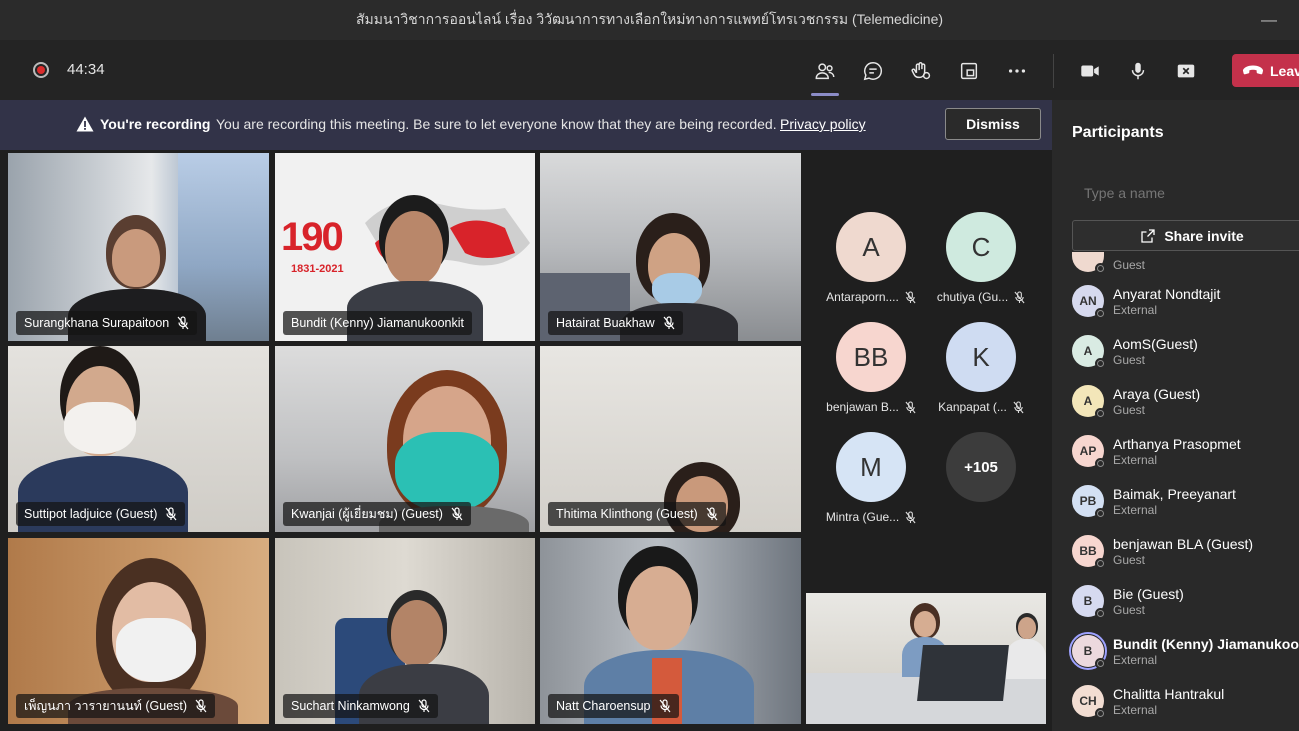  What do you see at coordinates (670, 439) in the screenshot?
I see `video-tile: Thitima Klinthong (Guest)` at bounding box center [670, 439].